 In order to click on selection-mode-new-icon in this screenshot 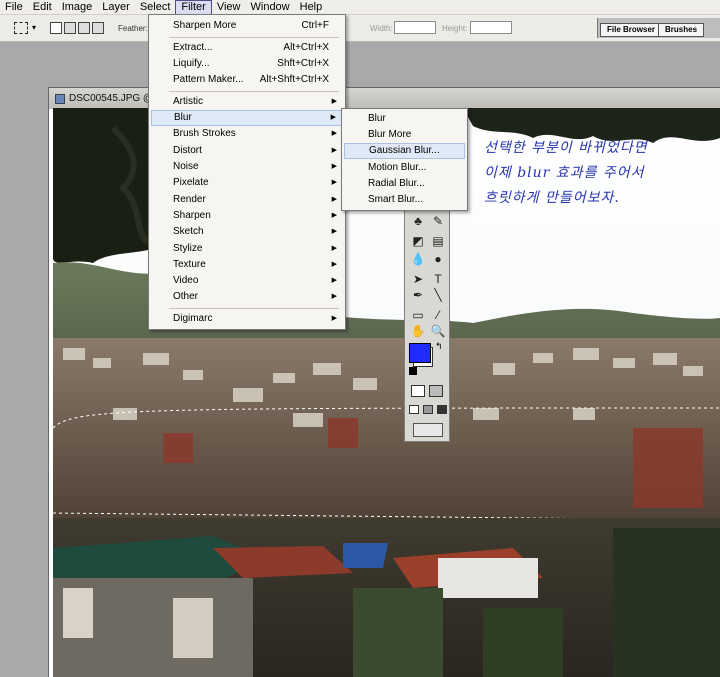, I will do `click(56, 28)`.